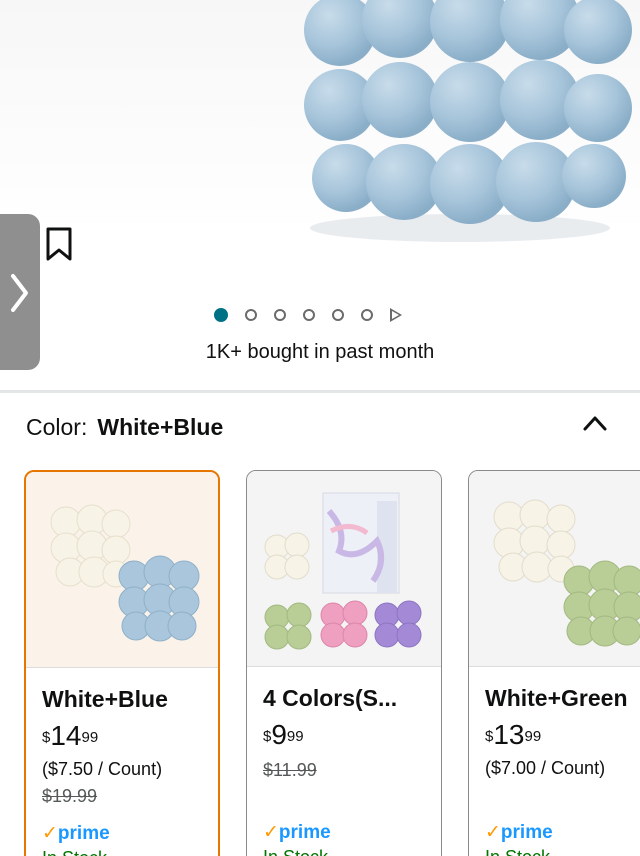 The width and height of the screenshot is (640, 856). Describe the element at coordinates (566, 573) in the screenshot. I see `white-green-candles-image` at that location.